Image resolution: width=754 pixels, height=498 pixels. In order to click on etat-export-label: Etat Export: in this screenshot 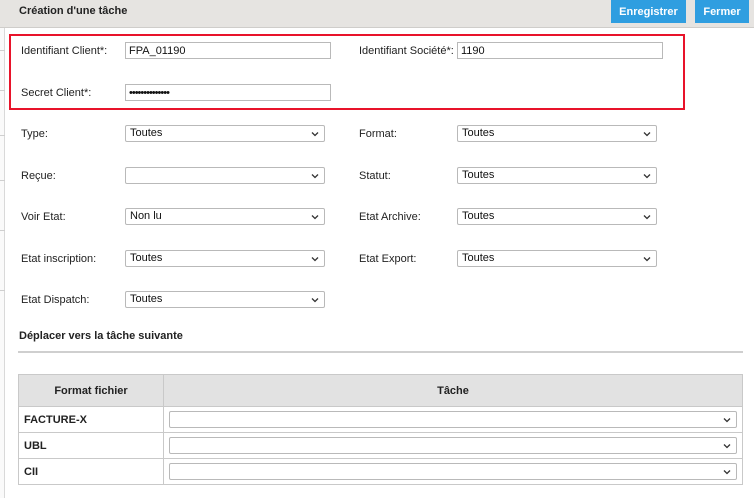, I will do `click(388, 259)`.